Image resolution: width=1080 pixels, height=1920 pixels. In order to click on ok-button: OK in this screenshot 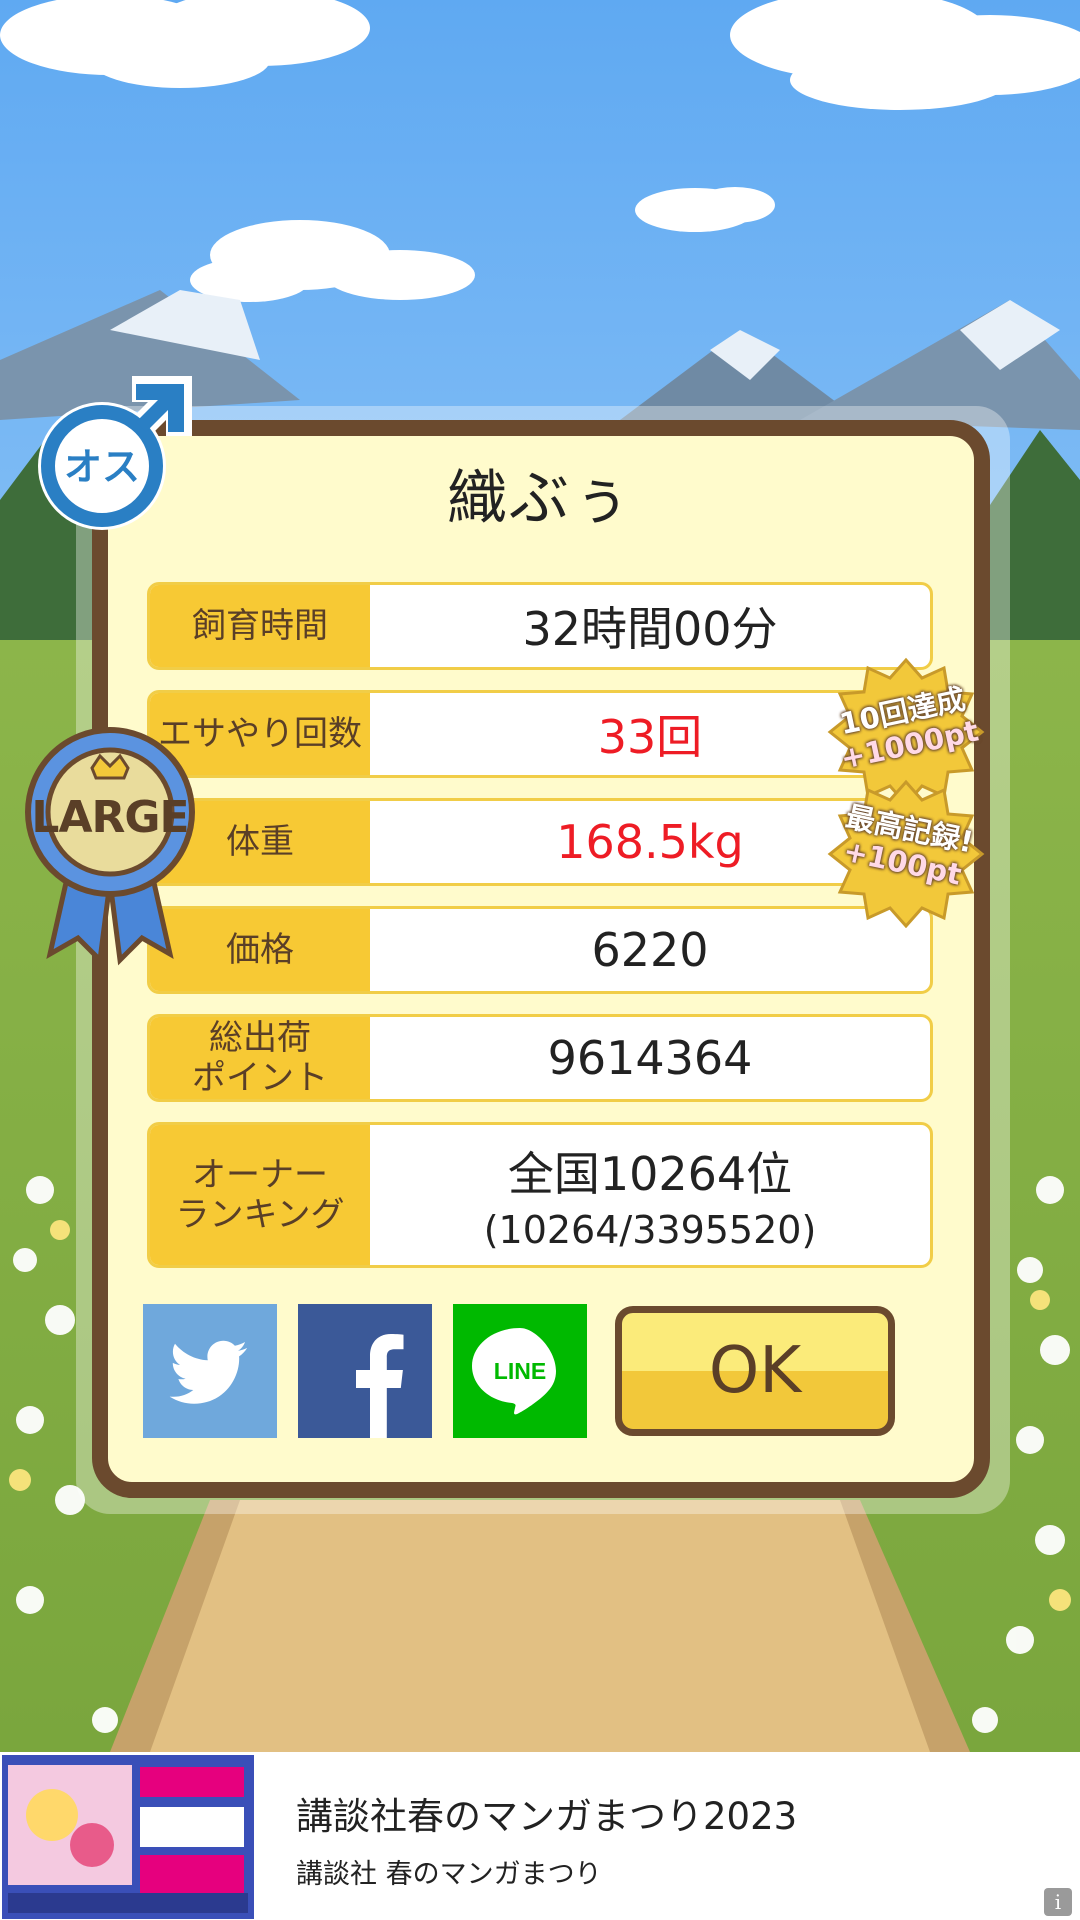, I will do `click(755, 1371)`.